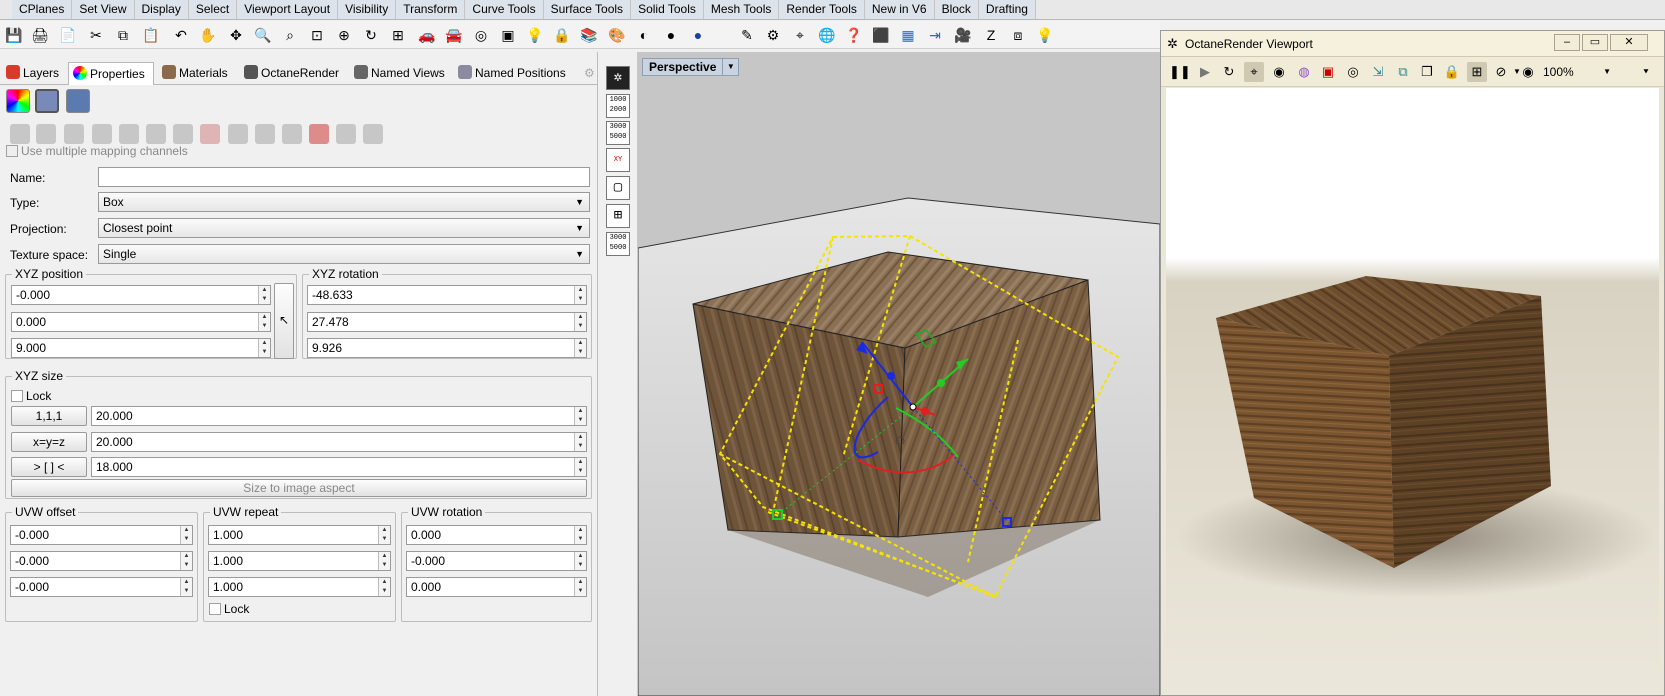  What do you see at coordinates (1304, 72) in the screenshot?
I see `color-picker-icon: ◍` at bounding box center [1304, 72].